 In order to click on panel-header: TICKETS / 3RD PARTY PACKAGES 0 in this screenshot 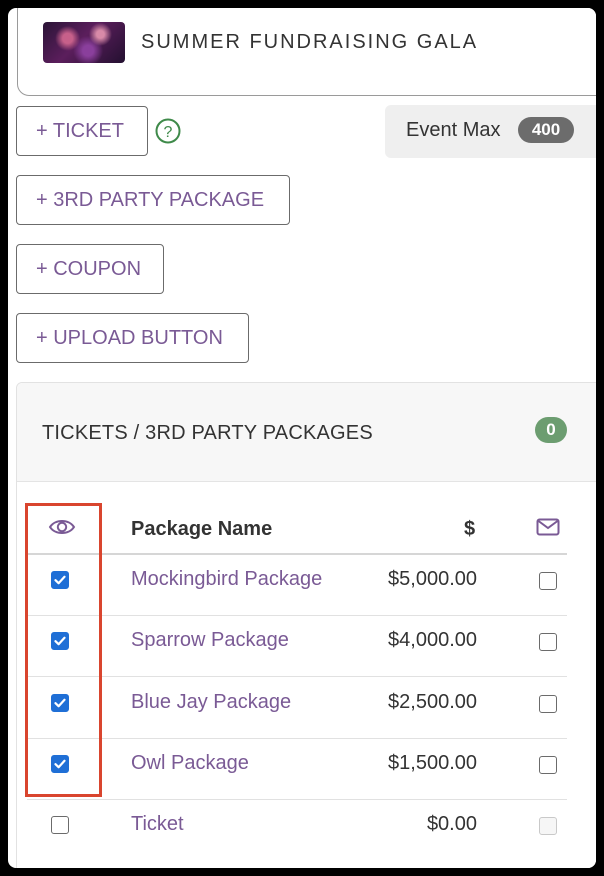, I will do `click(306, 432)`.